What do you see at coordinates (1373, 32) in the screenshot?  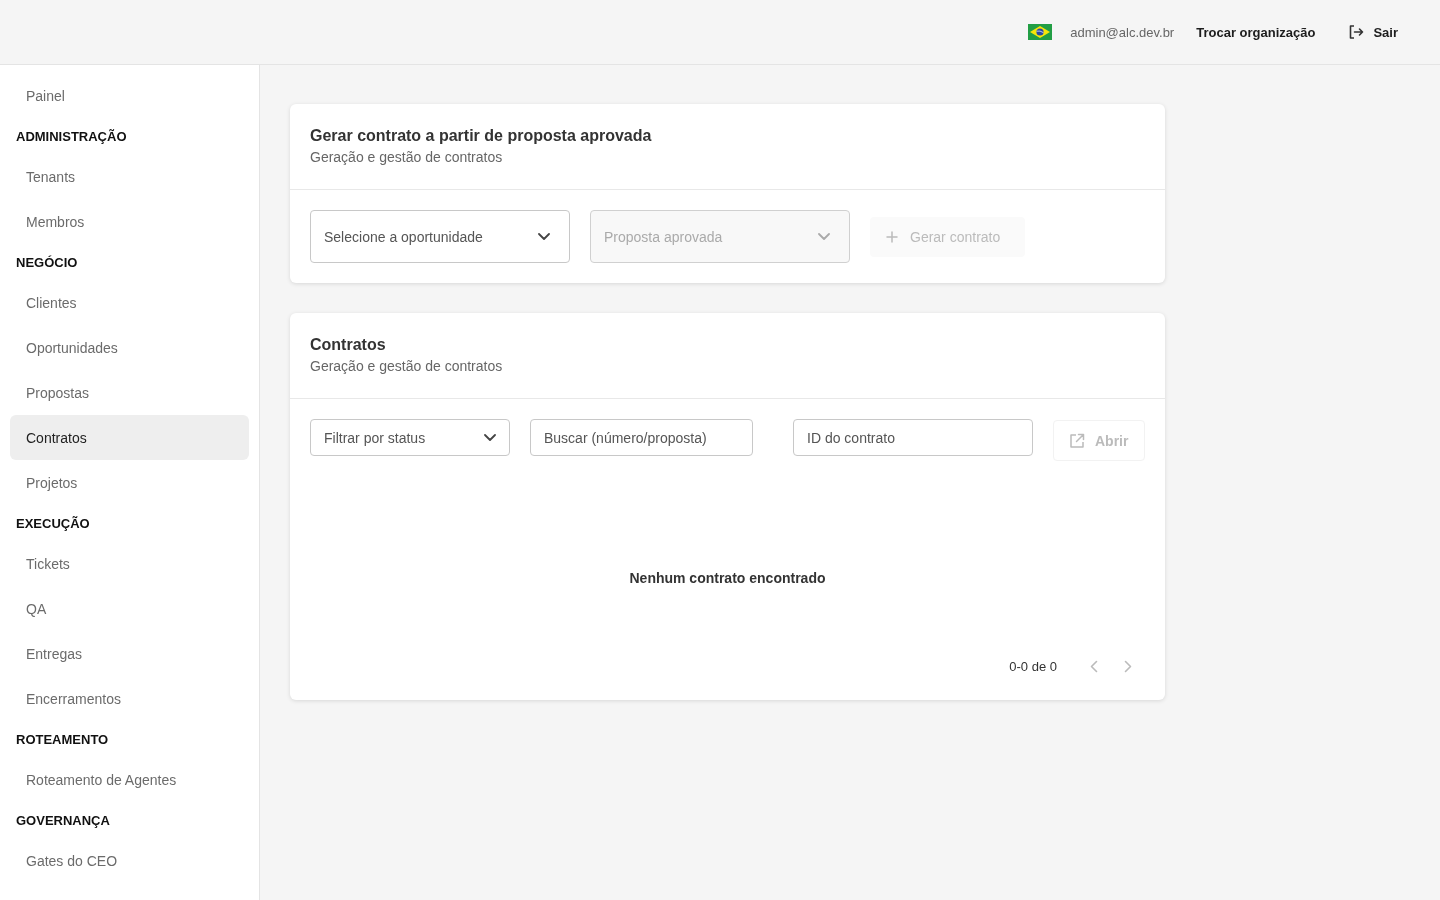 I see `logout-button: Sair` at bounding box center [1373, 32].